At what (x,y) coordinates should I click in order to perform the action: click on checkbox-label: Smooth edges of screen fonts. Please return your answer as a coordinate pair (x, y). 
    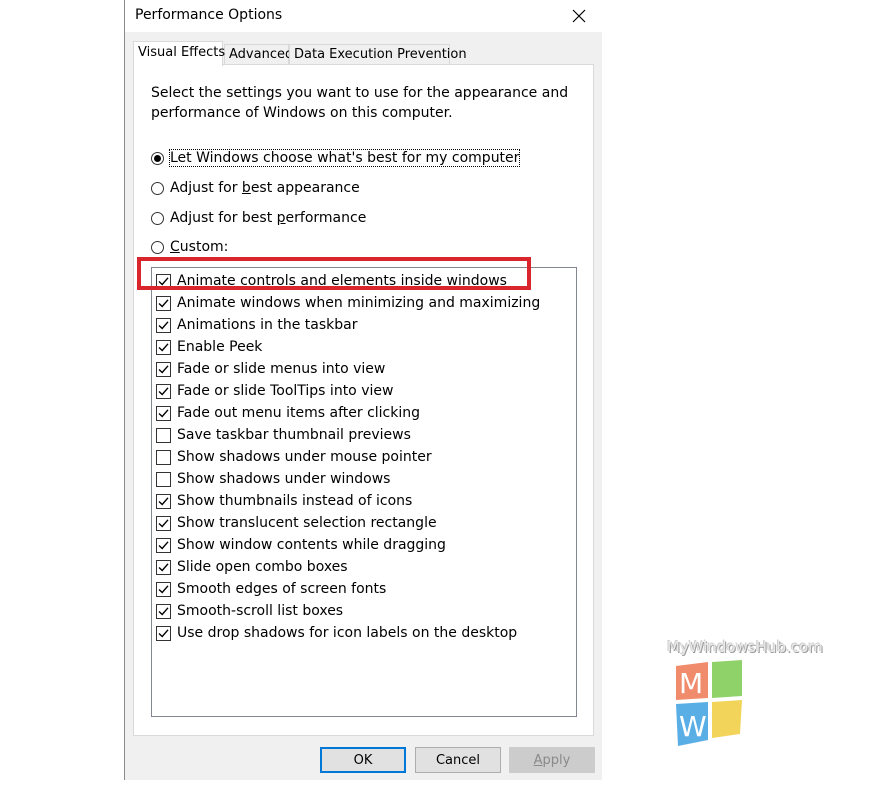
    Looking at the image, I should click on (282, 589).